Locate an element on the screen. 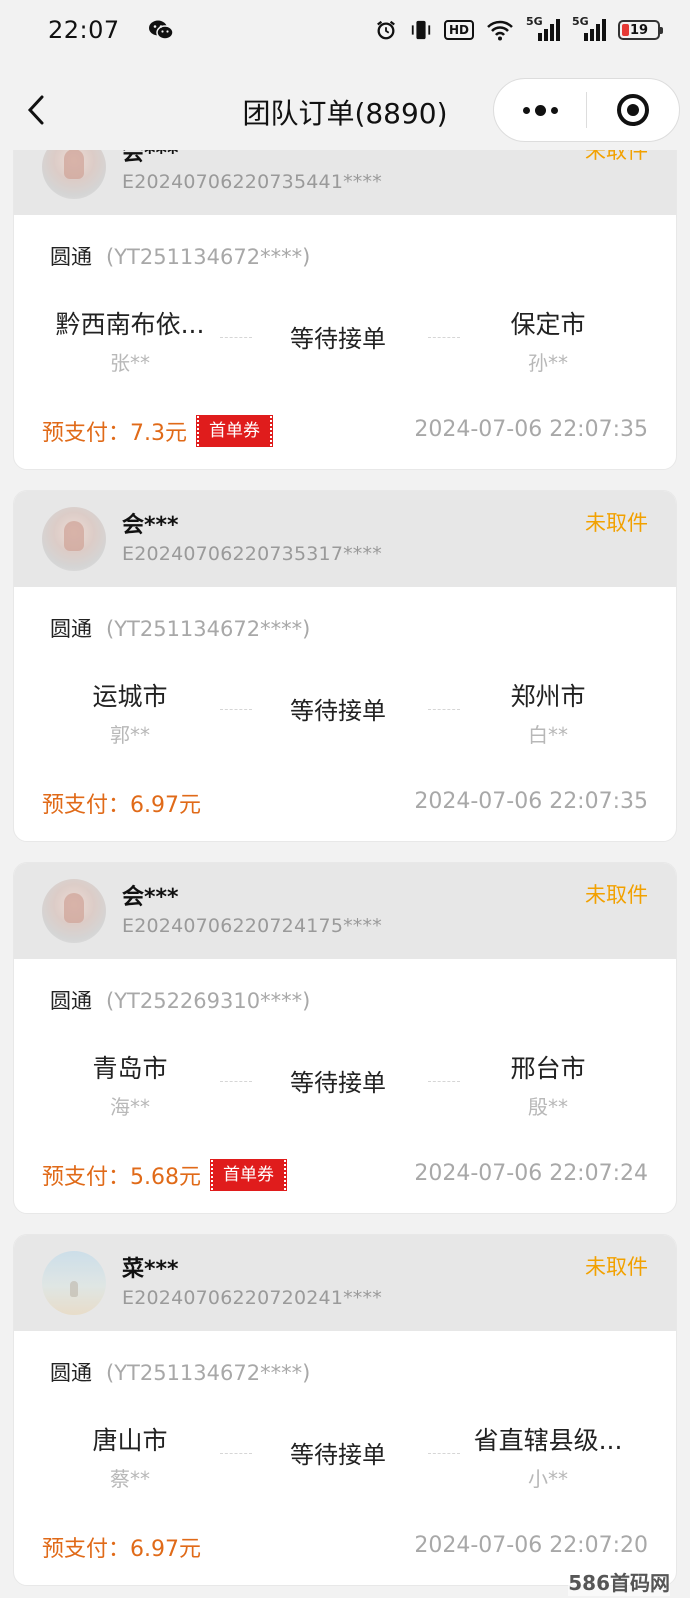  order-card-header: 会*** E20240706220724175**** 未取件 is located at coordinates (345, 911).